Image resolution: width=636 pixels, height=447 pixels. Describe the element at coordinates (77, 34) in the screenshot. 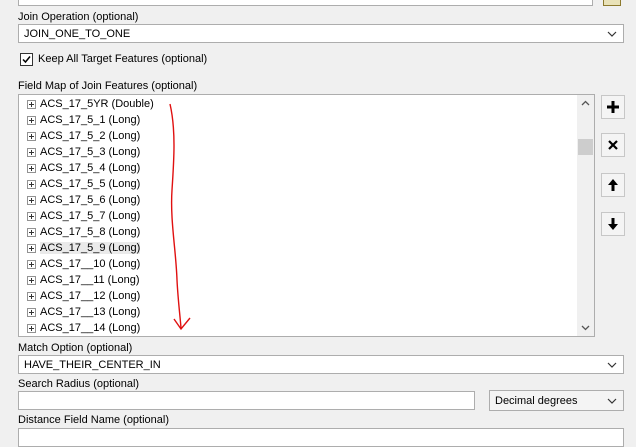

I see `join-operation-value: JOIN_ONE_TO_ONE` at that location.